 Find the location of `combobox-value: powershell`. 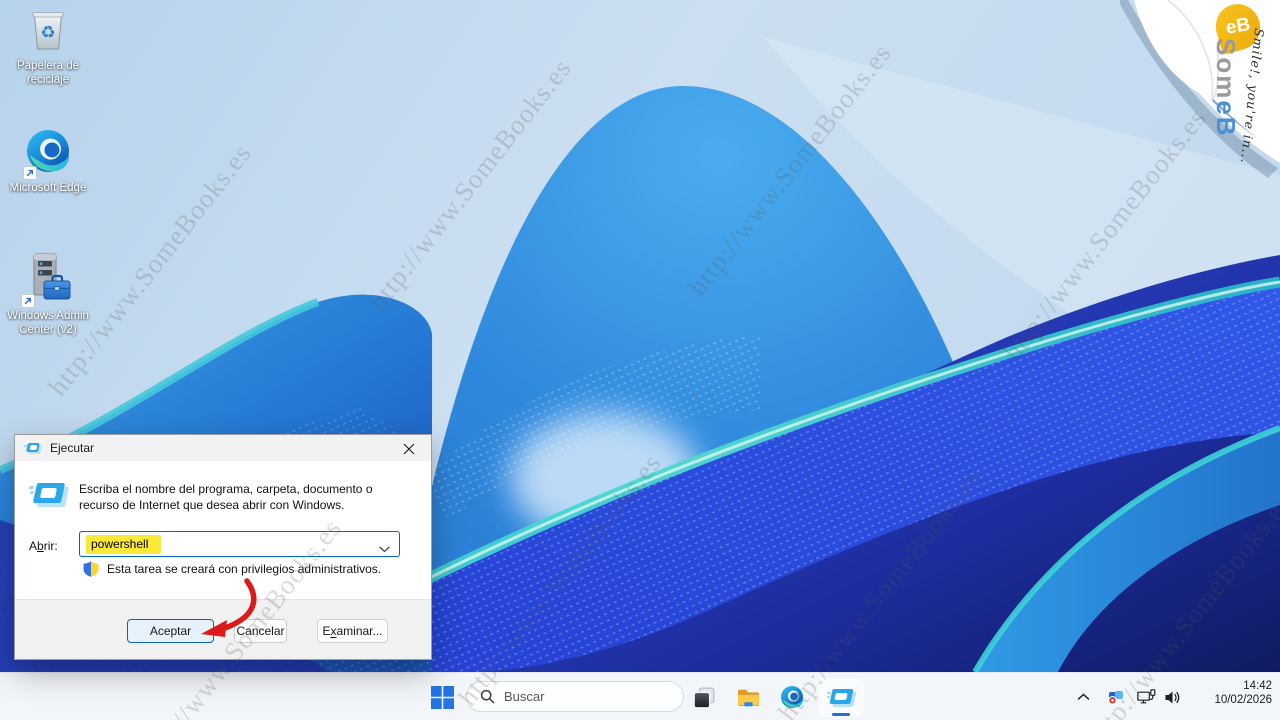

combobox-value: powershell is located at coordinates (124, 544).